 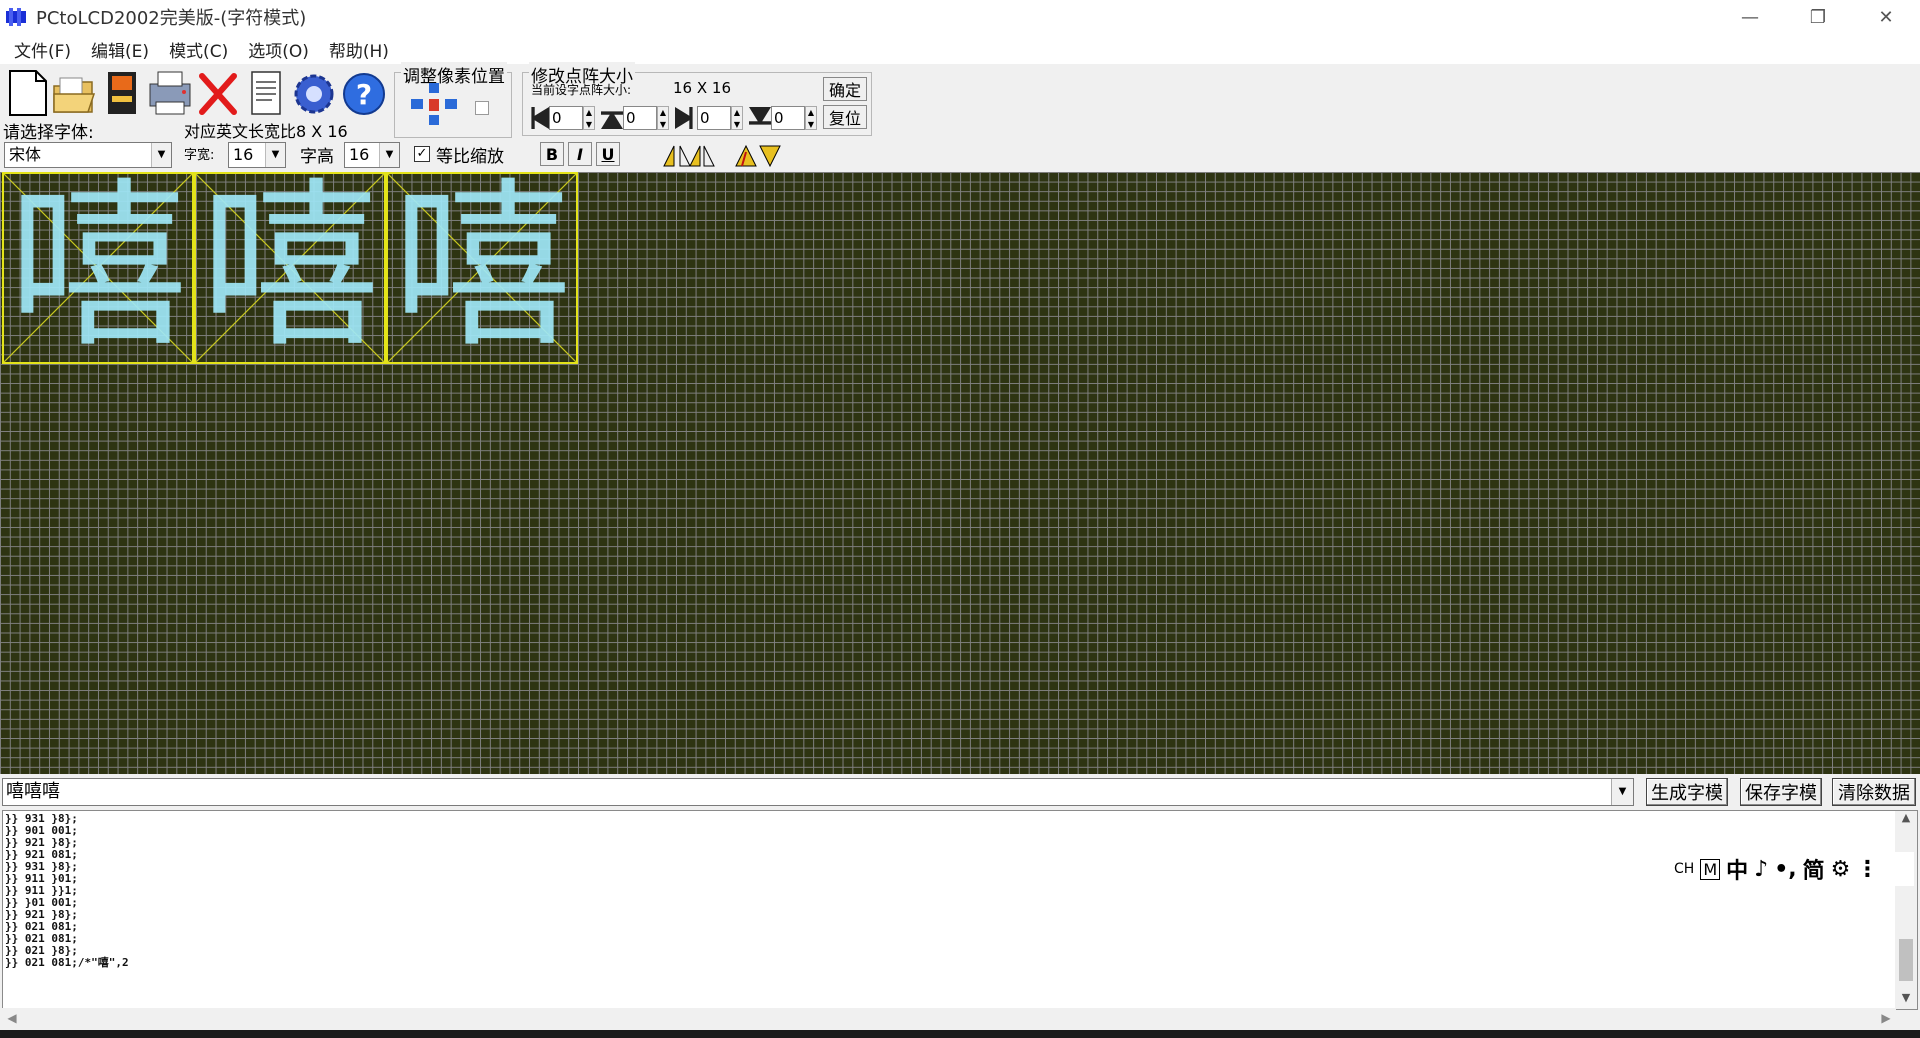 What do you see at coordinates (33, 791) in the screenshot?
I see `text-input-value: 嘻嘻嘻` at bounding box center [33, 791].